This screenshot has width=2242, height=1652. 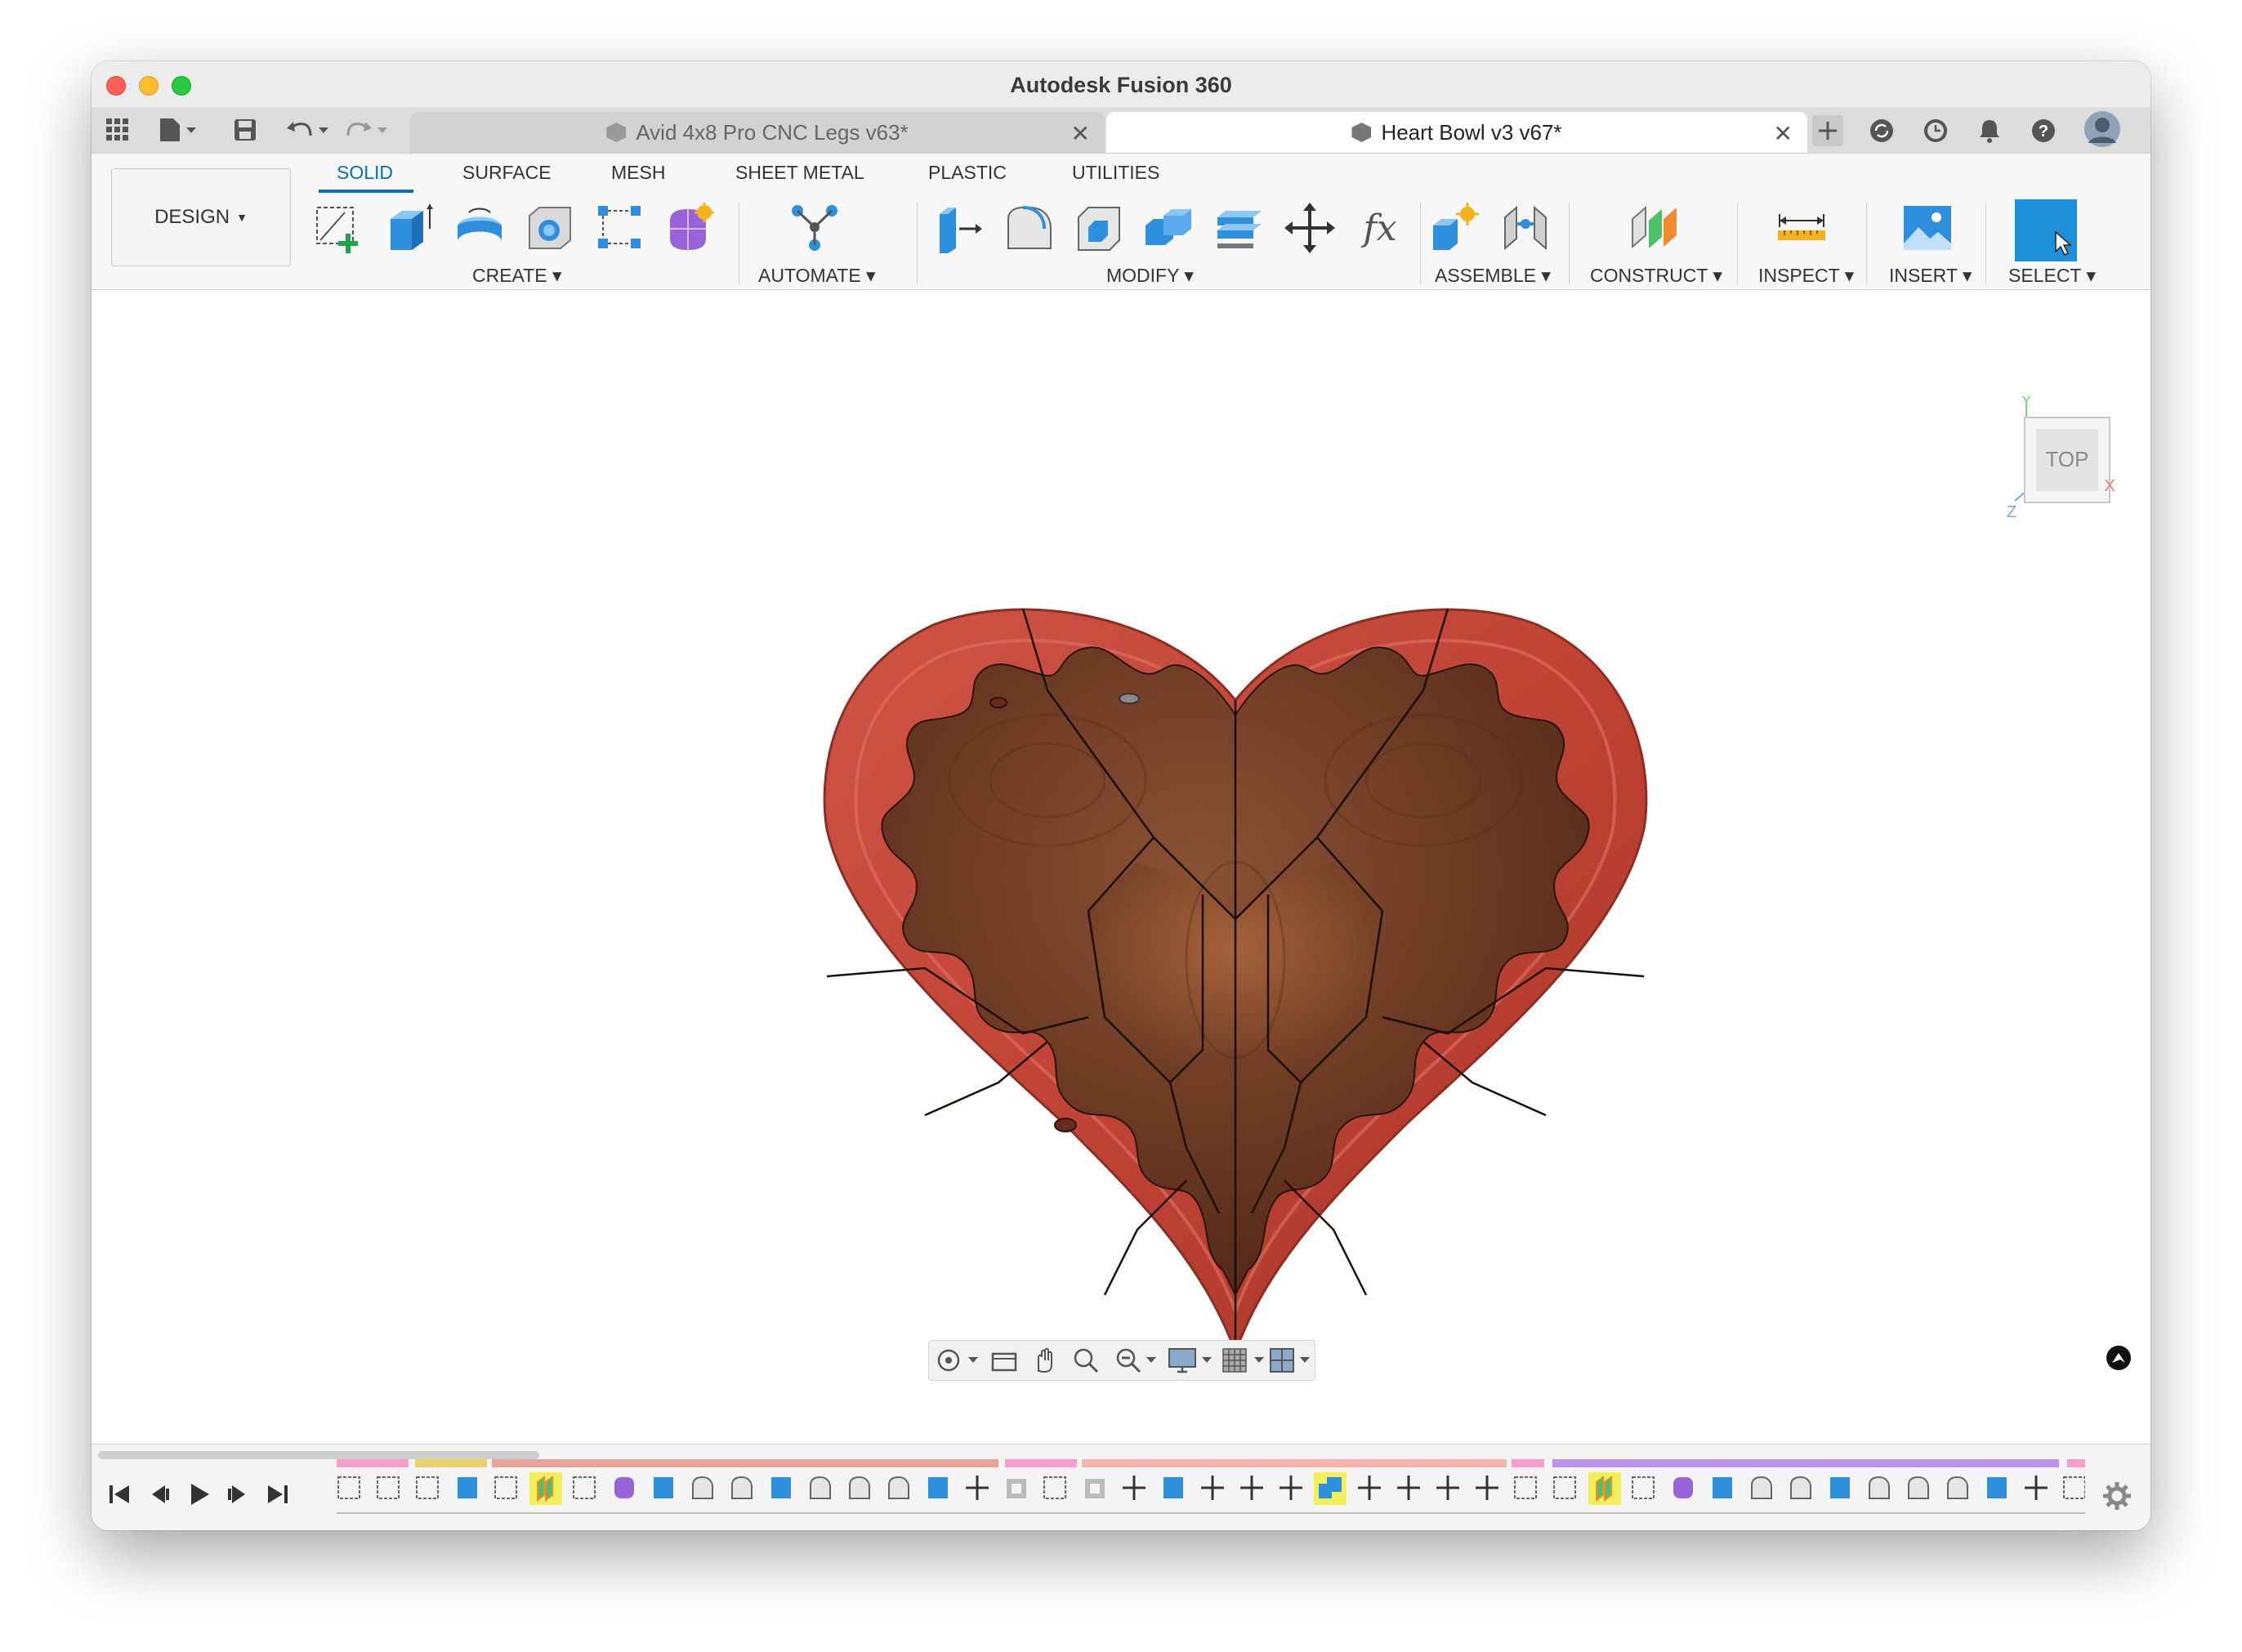 I want to click on inspect-menu: INSPECT ▾, so click(x=1806, y=276).